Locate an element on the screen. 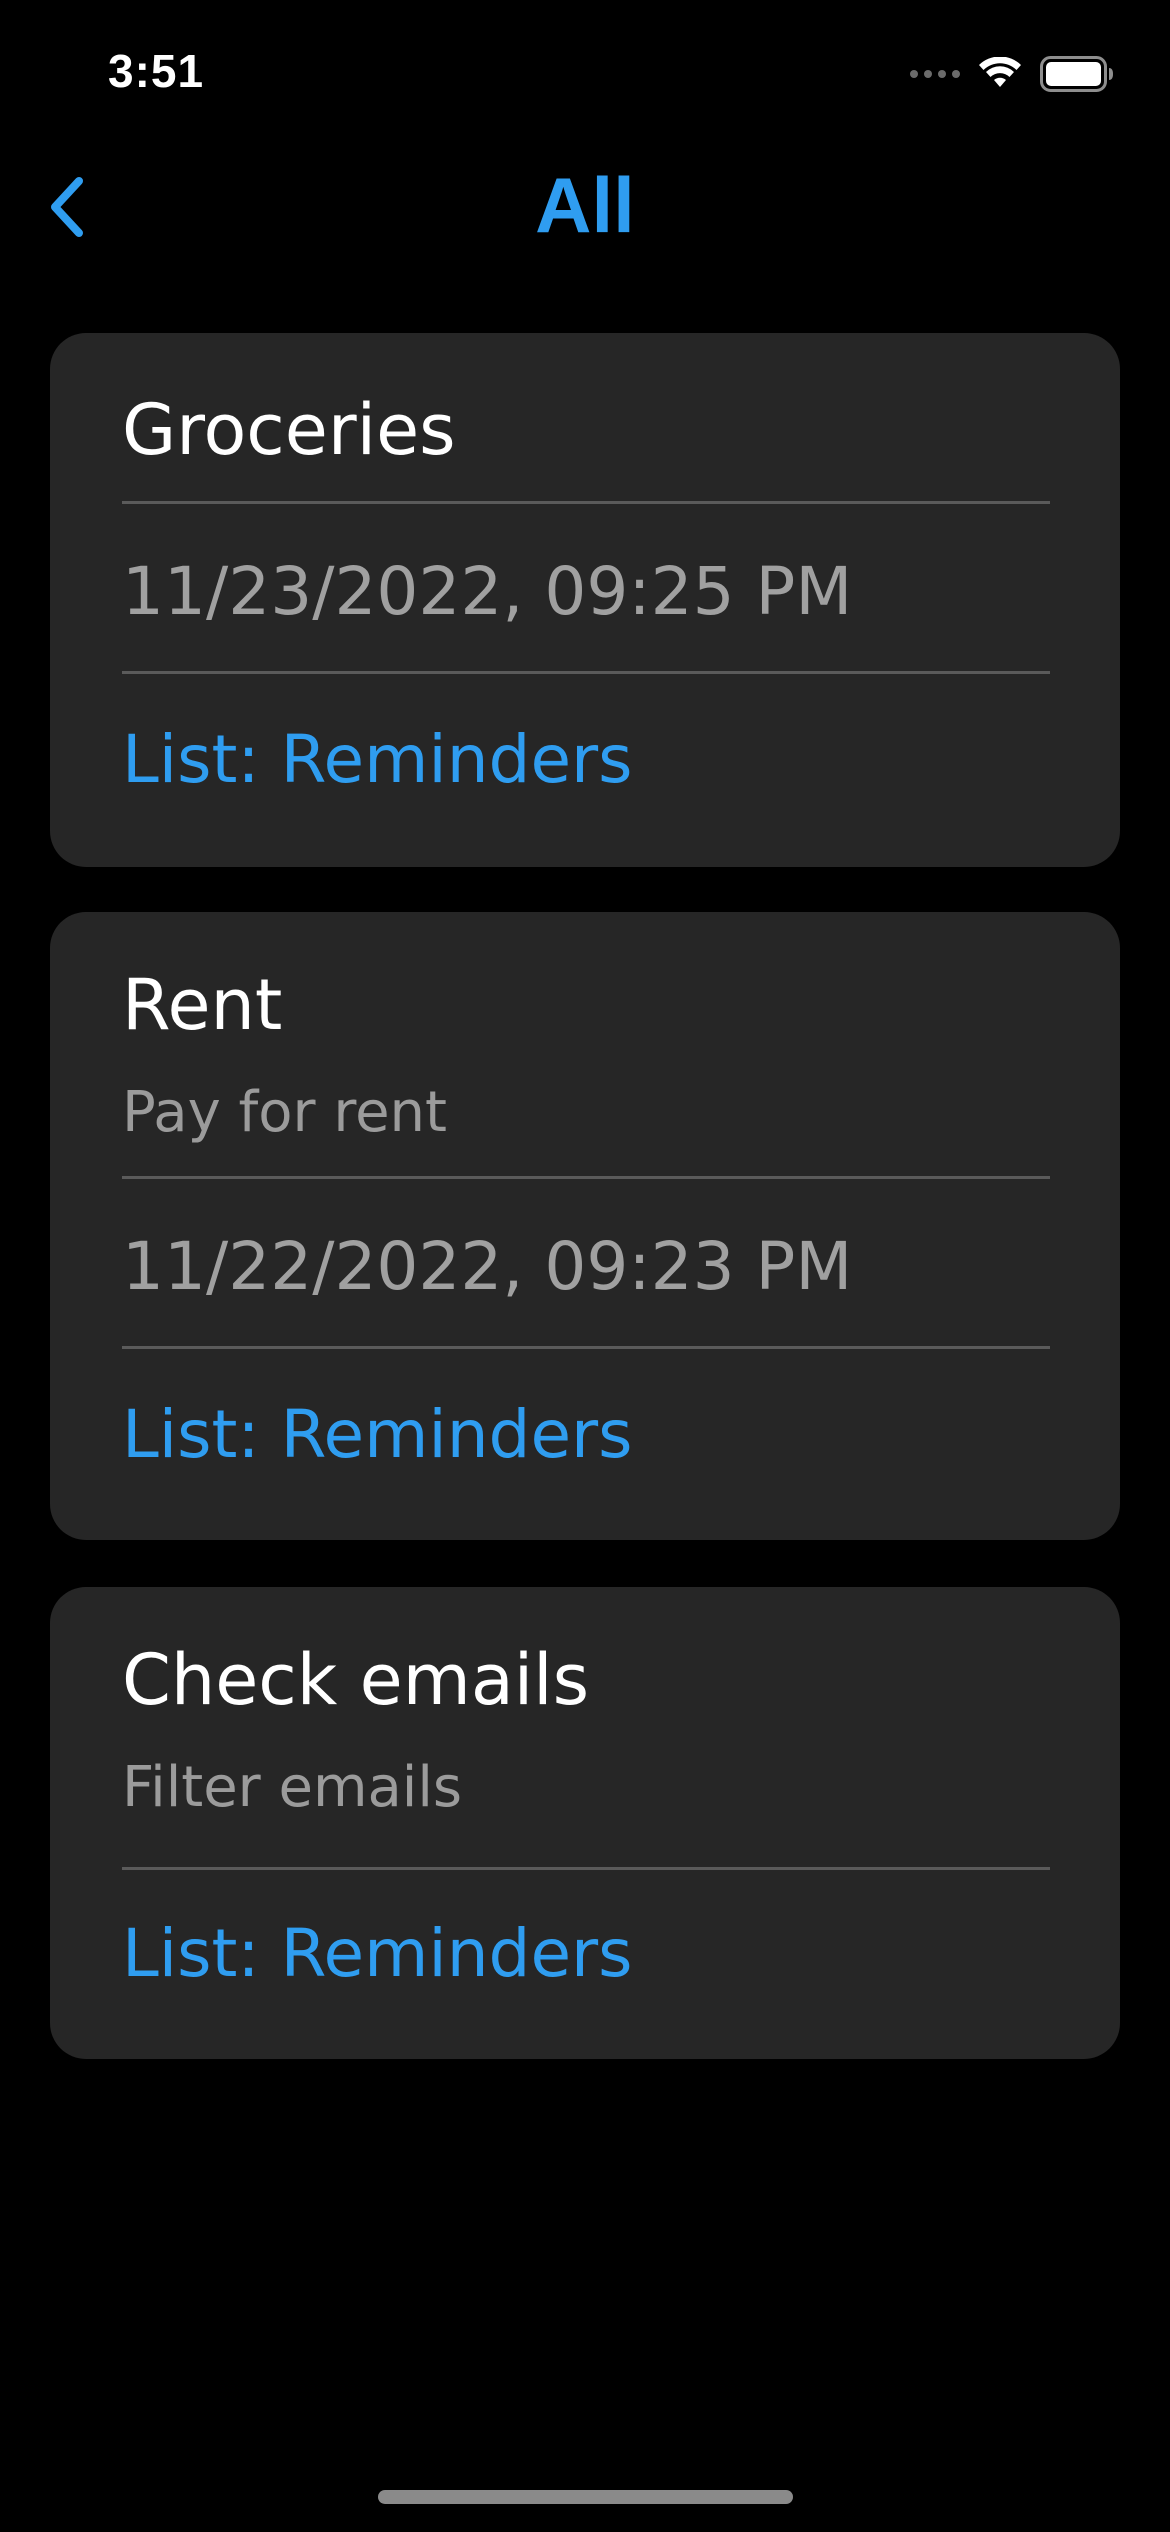 This screenshot has height=2532, width=1170. home-indicator is located at coordinates (585, 2497).